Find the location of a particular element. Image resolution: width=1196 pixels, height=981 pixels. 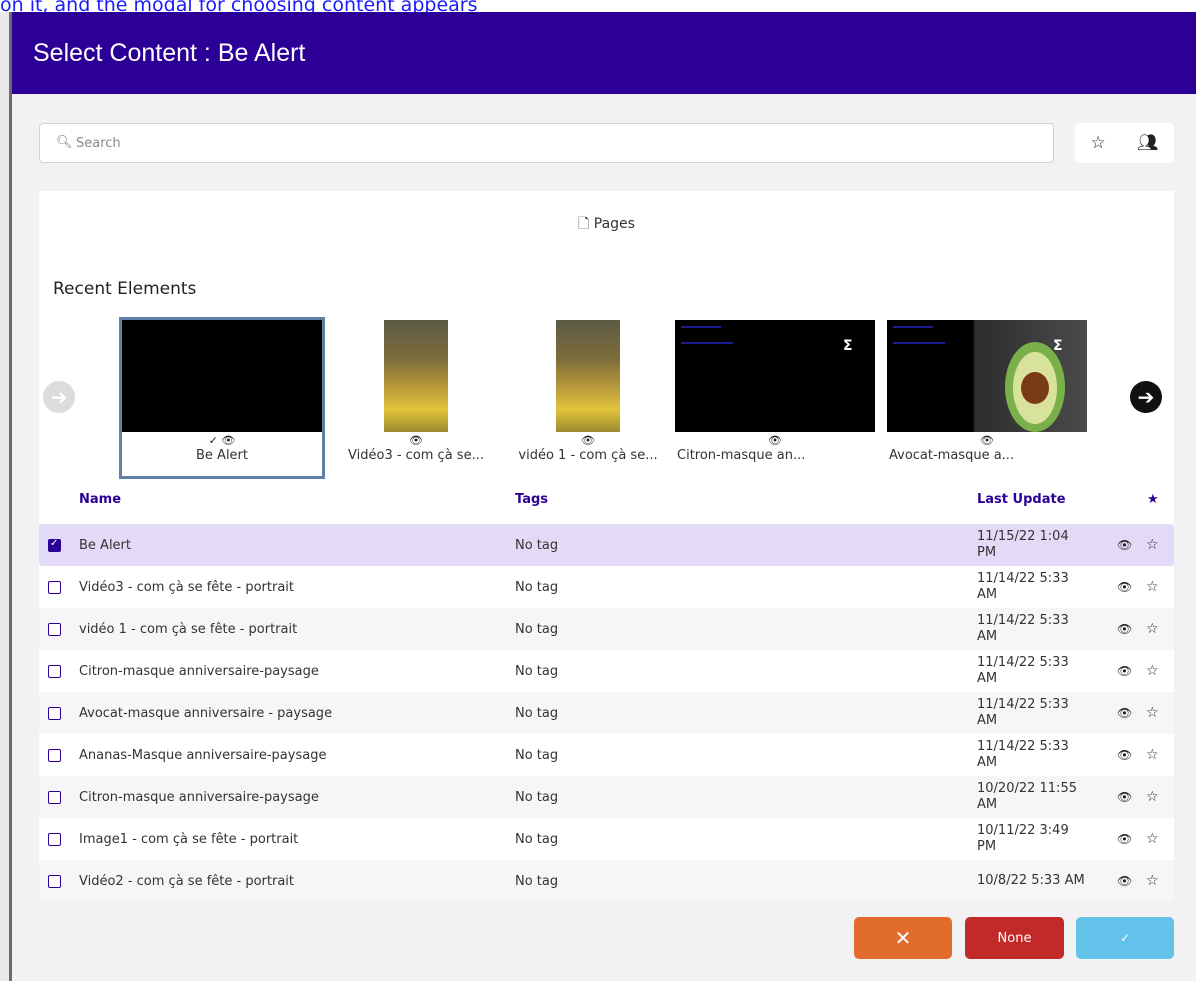

row-last-update: 10/11/22 3:49 PM is located at coordinates (1023, 838).